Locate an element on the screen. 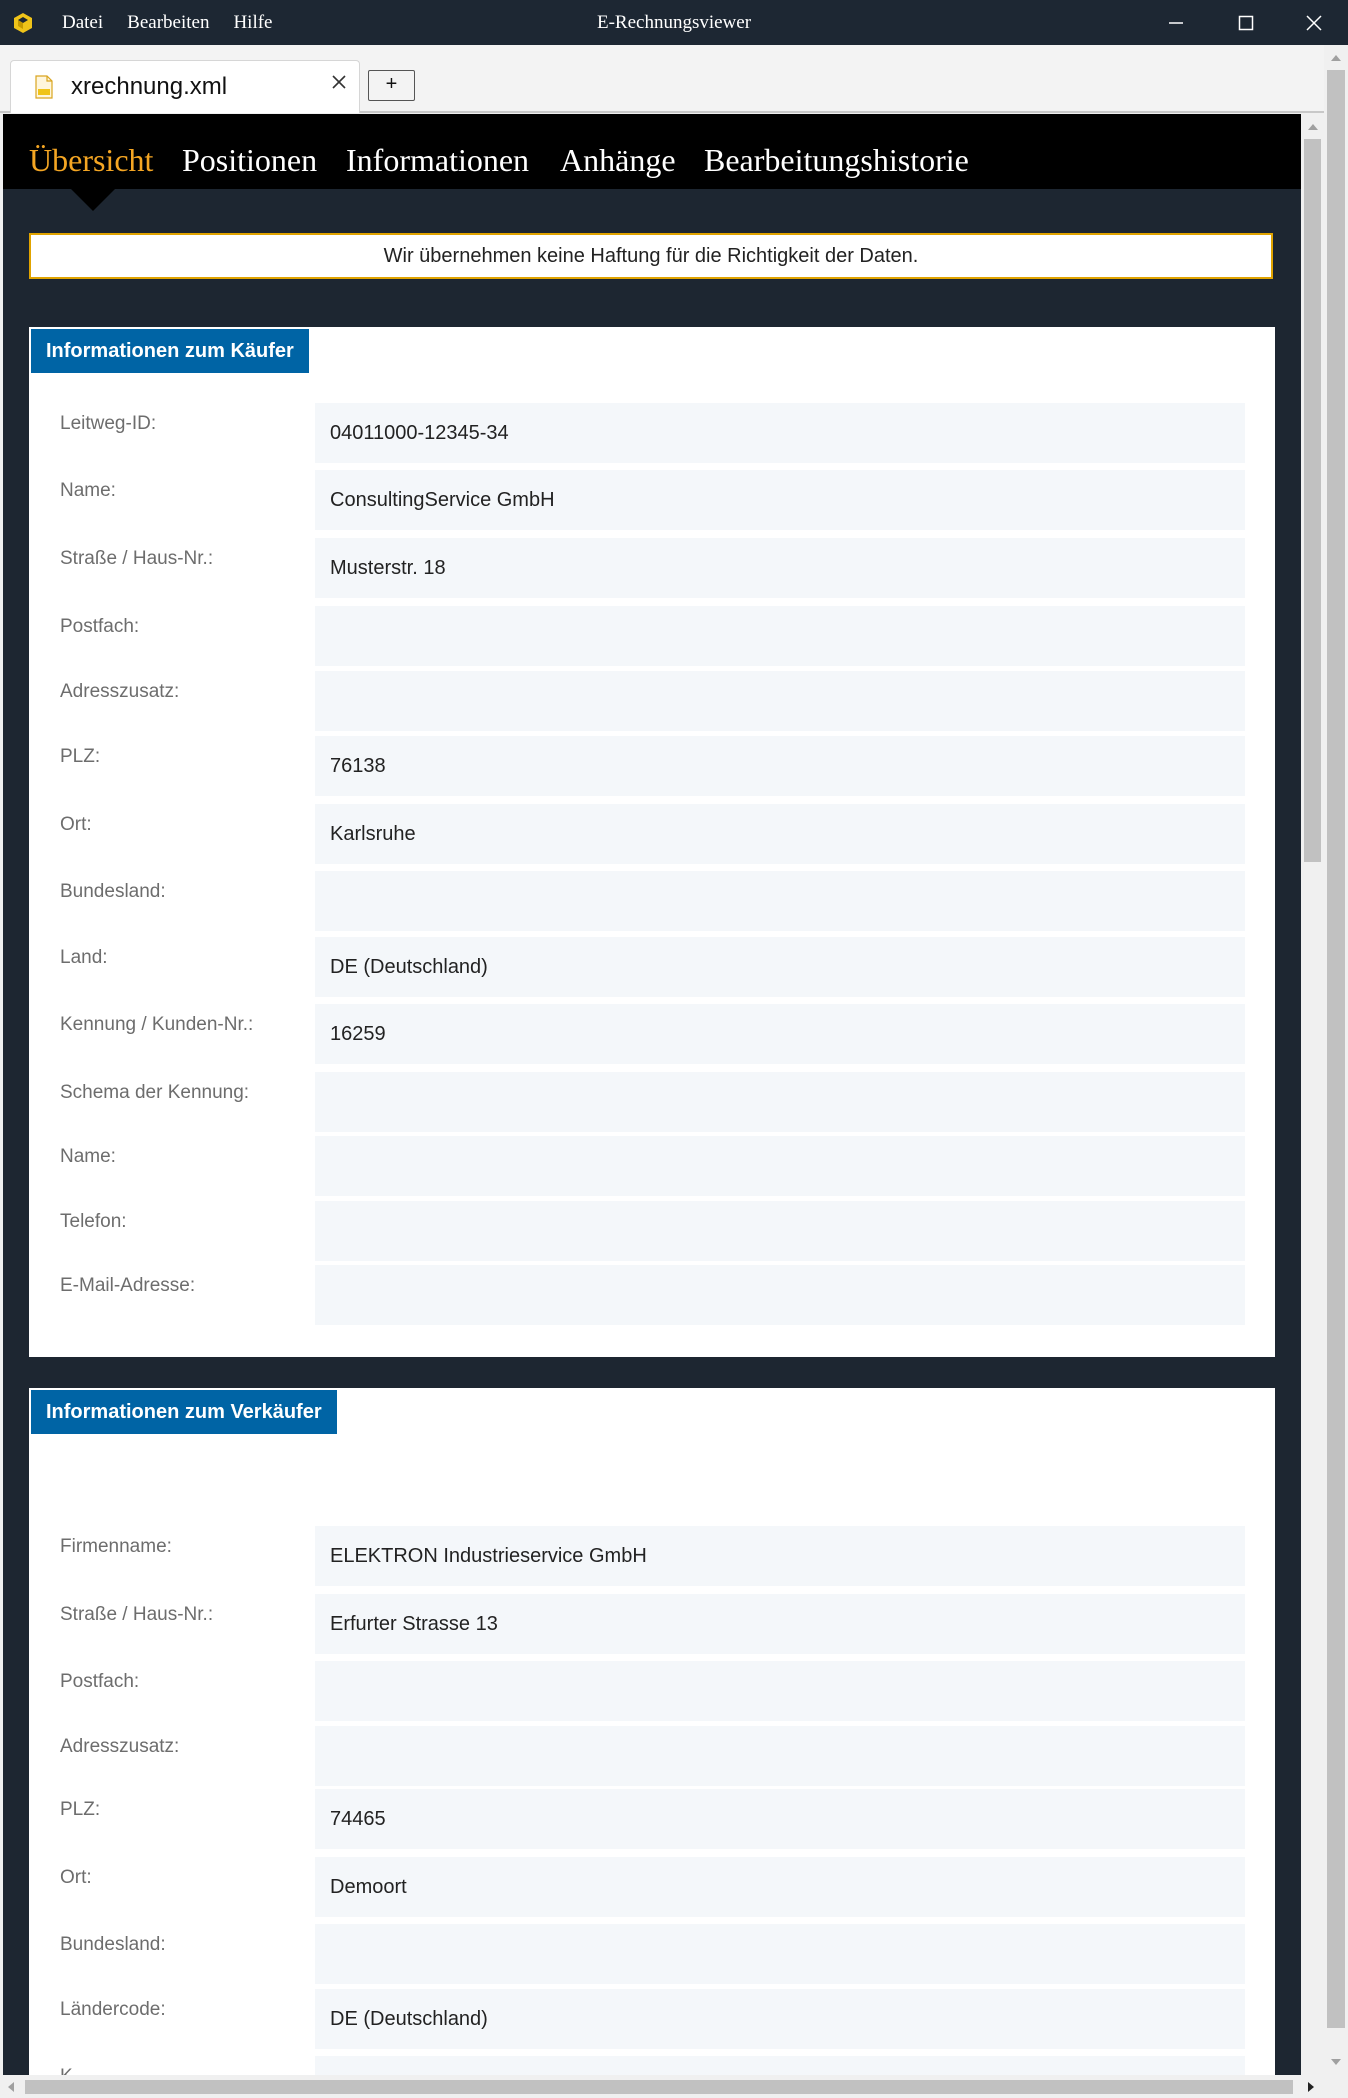 The height and width of the screenshot is (2098, 1348). buyer-field-row: Ort: Karlsruhe is located at coordinates (652, 834).